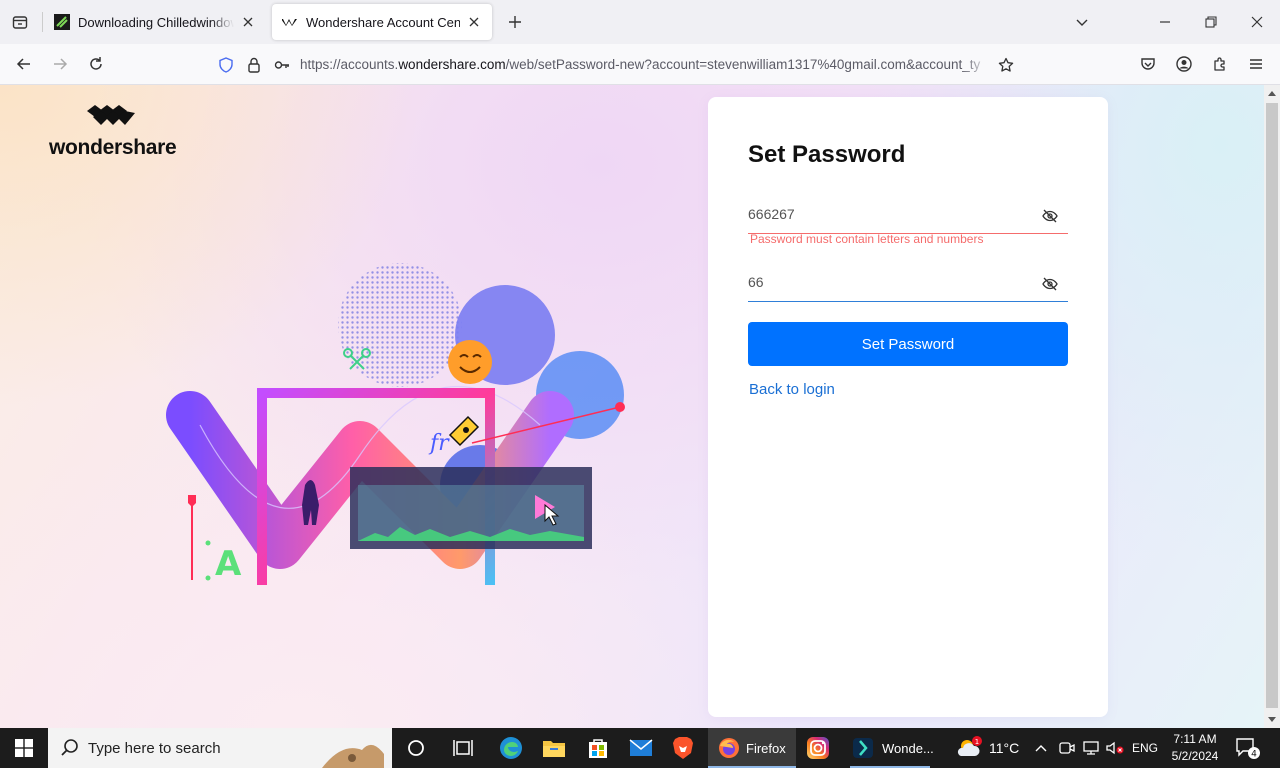 Image resolution: width=1280 pixels, height=768 pixels. Describe the element at coordinates (908, 285) in the screenshot. I see `confirm-password-field: 66` at that location.